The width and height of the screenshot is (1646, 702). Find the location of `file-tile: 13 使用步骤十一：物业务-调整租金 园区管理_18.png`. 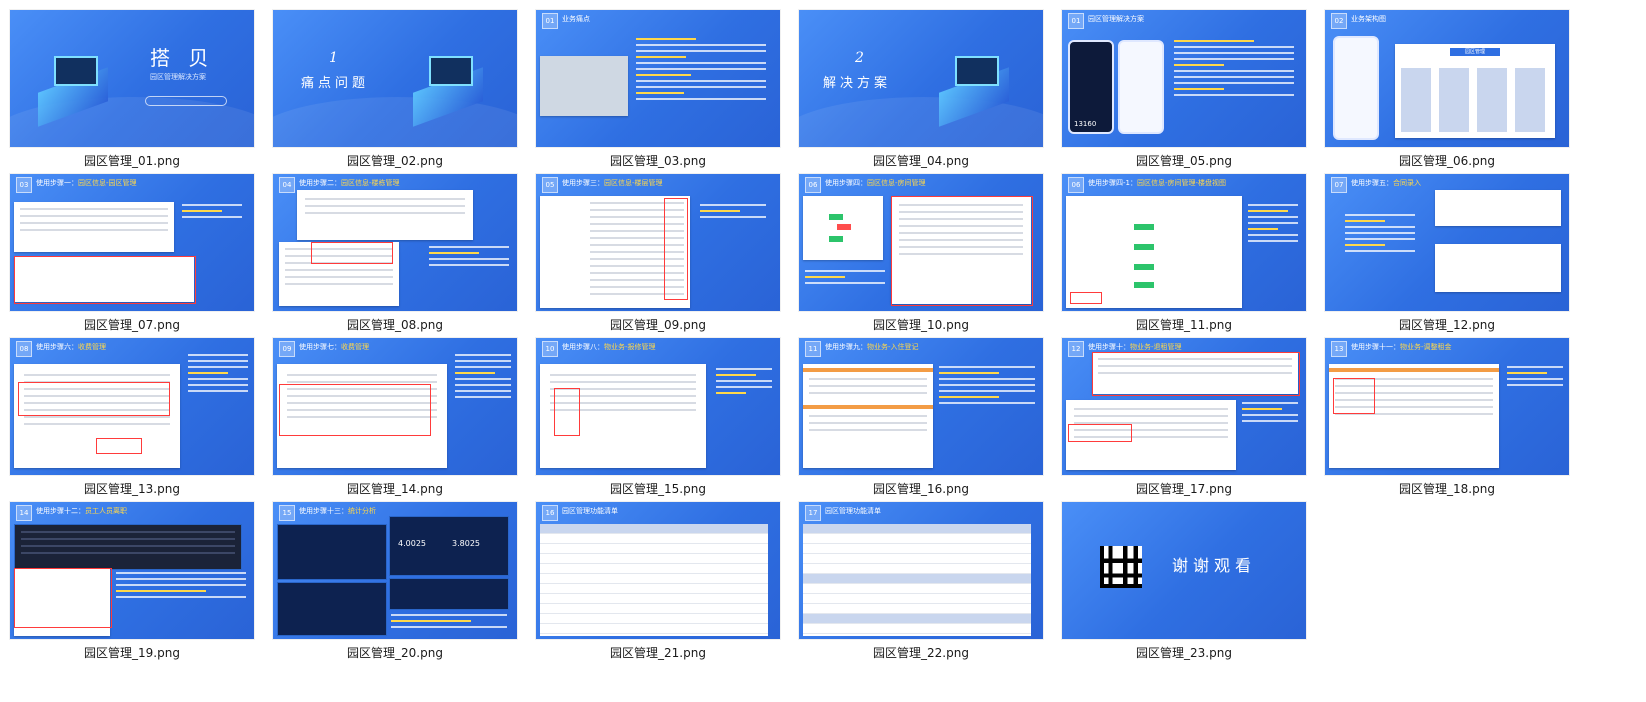

file-tile: 13 使用步骤十一：物业务-调整租金 园区管理_18.png is located at coordinates (1447, 418).